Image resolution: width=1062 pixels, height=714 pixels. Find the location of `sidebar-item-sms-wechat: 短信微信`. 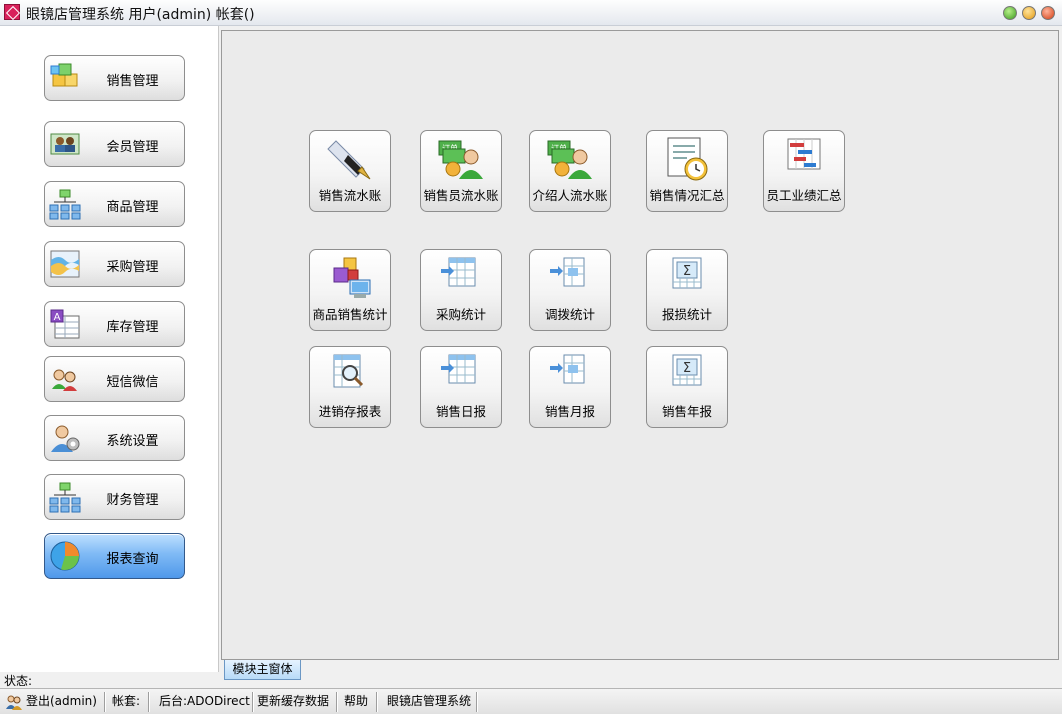

sidebar-item-sms-wechat: 短信微信 is located at coordinates (114, 379).